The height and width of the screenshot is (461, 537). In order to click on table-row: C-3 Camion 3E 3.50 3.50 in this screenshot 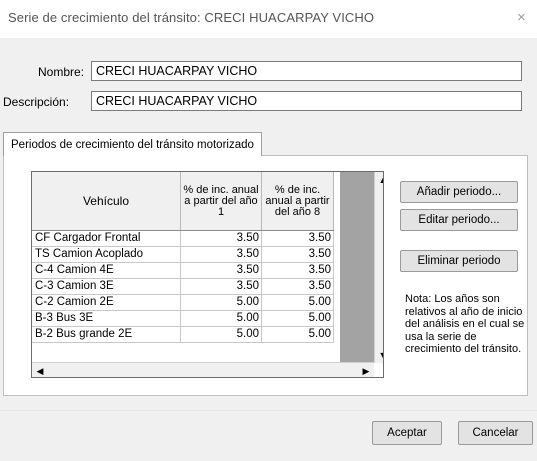, I will do `click(183, 286)`.